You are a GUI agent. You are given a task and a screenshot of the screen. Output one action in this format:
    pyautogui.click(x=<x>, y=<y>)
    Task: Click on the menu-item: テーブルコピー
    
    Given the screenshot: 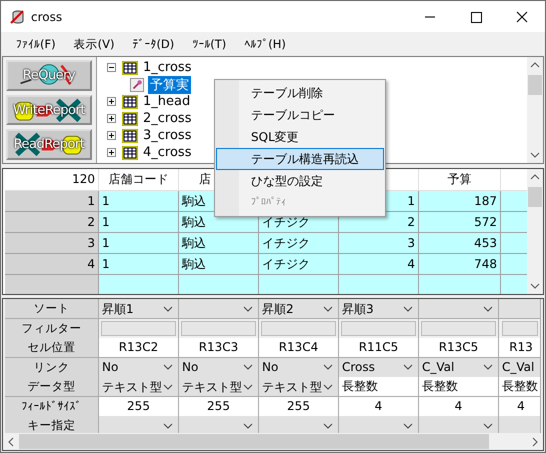 What is the action you would take?
    pyautogui.click(x=300, y=115)
    